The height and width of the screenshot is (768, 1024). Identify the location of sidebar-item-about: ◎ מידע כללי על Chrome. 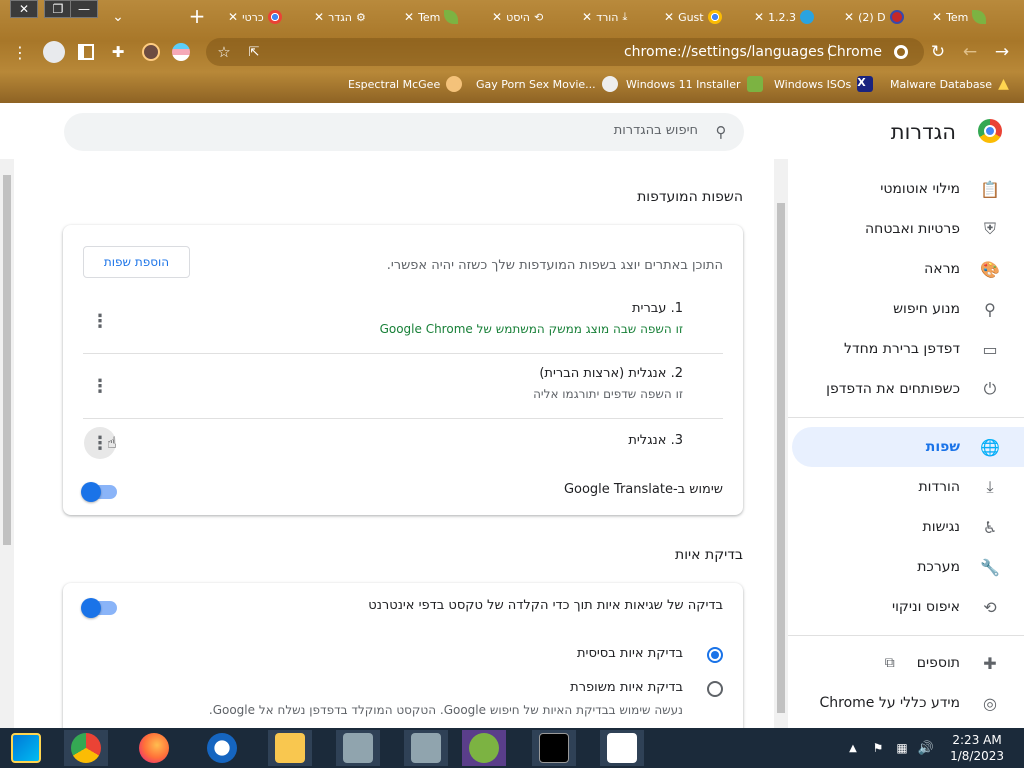
(906, 703).